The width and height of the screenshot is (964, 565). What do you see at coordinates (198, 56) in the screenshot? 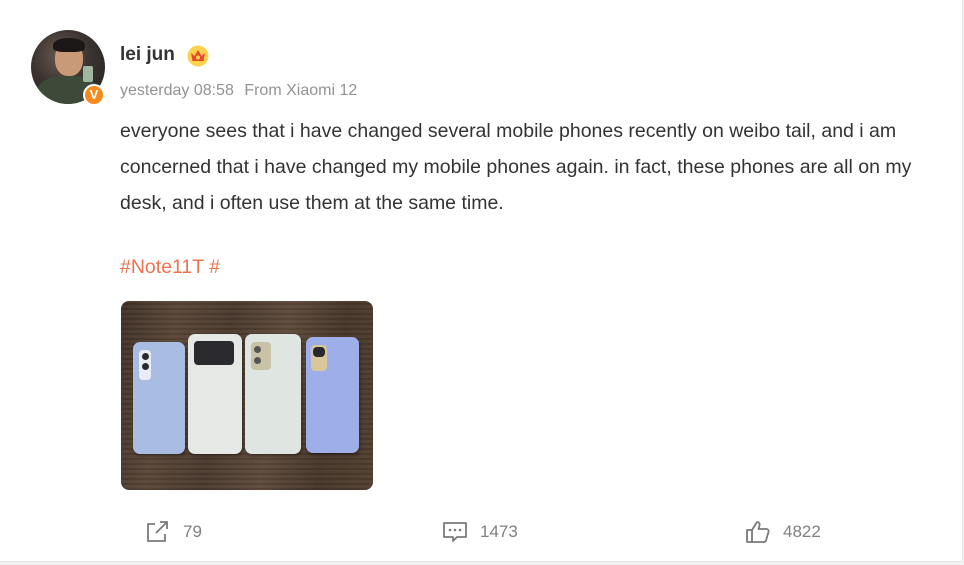
I see `crown-icon` at bounding box center [198, 56].